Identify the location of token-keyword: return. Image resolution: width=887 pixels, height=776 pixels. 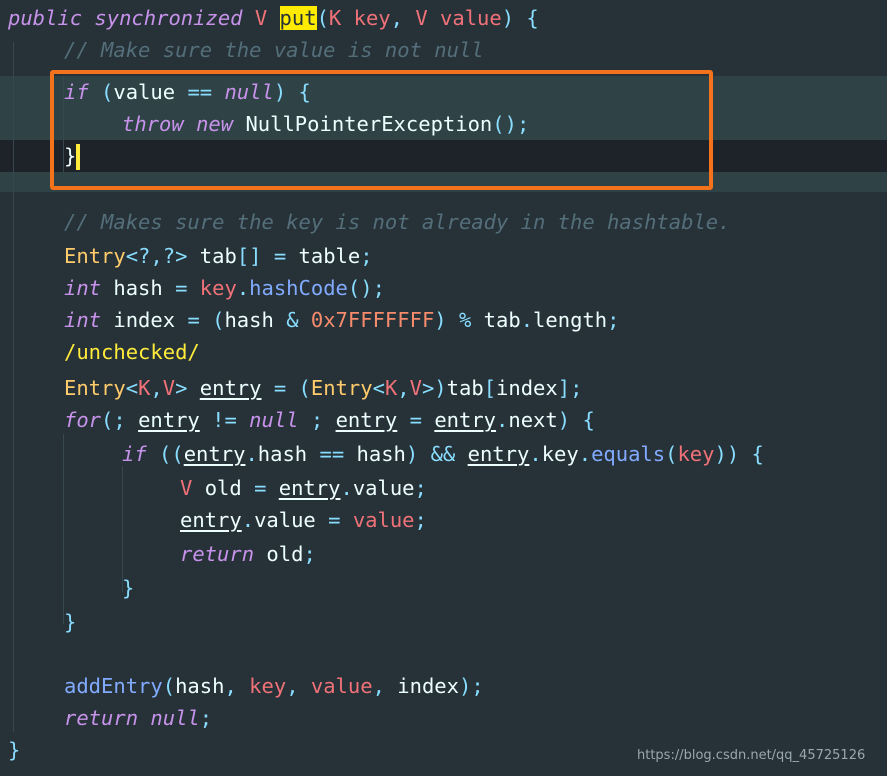
(101, 718).